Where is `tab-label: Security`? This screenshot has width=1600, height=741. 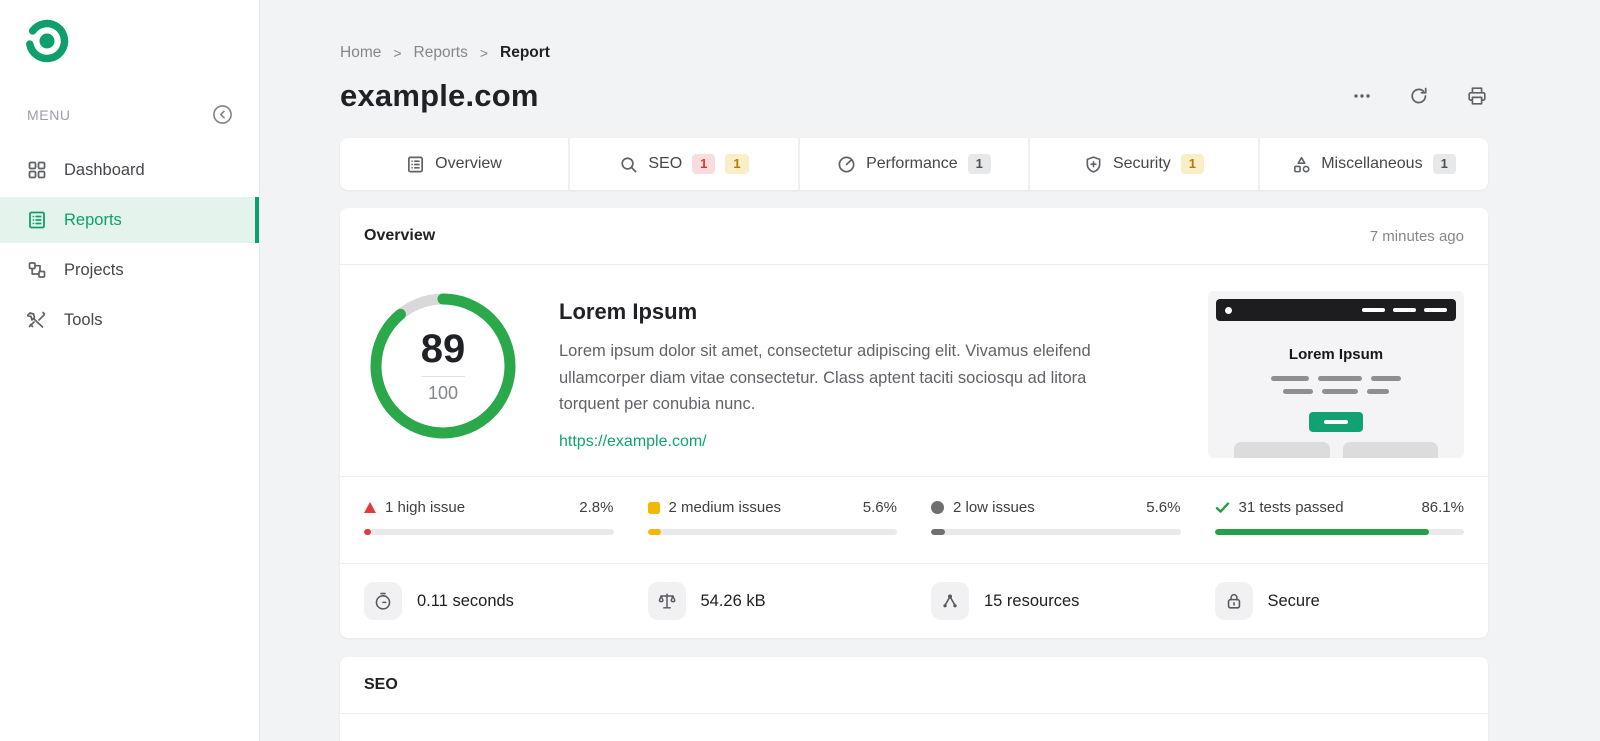 tab-label: Security is located at coordinates (1141, 163).